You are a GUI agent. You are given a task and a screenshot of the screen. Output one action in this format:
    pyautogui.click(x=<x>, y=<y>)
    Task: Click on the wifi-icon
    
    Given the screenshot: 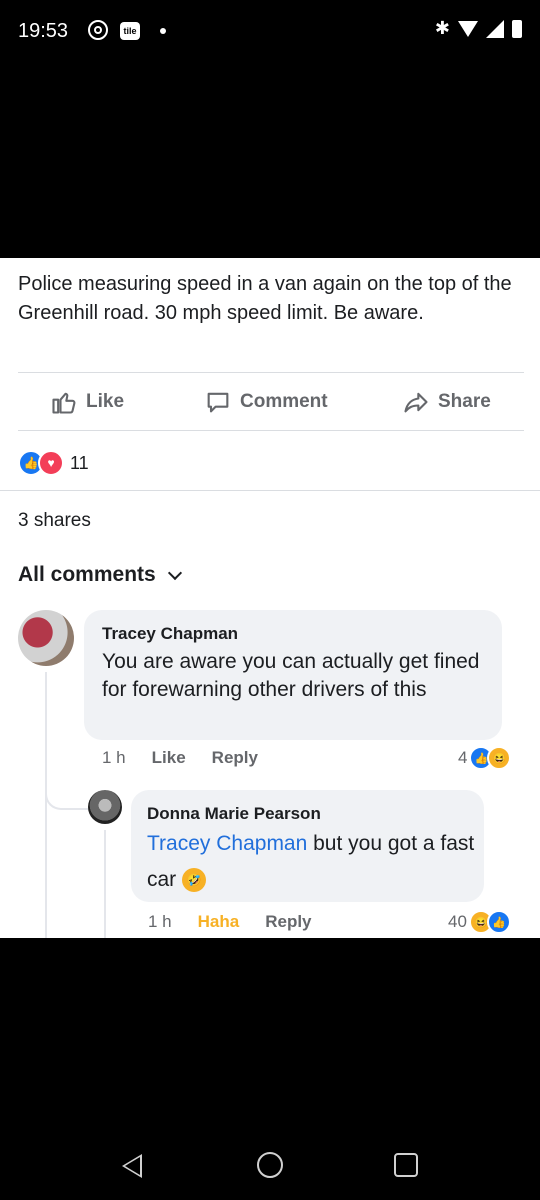 What is the action you would take?
    pyautogui.click(x=468, y=28)
    